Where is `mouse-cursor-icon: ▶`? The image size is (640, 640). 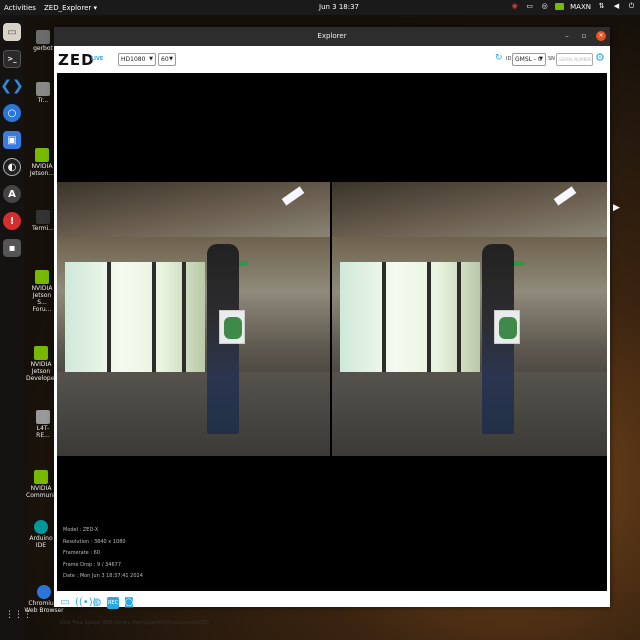
mouse-cursor-icon: ▶ is located at coordinates (616, 208).